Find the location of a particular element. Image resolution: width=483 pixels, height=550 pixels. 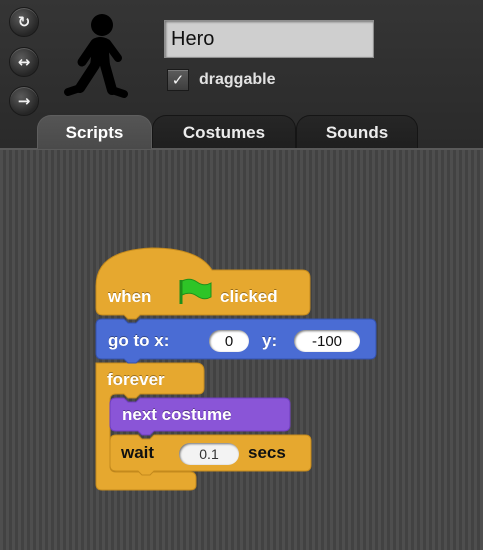

next-costume-label: next costume is located at coordinates (177, 414).